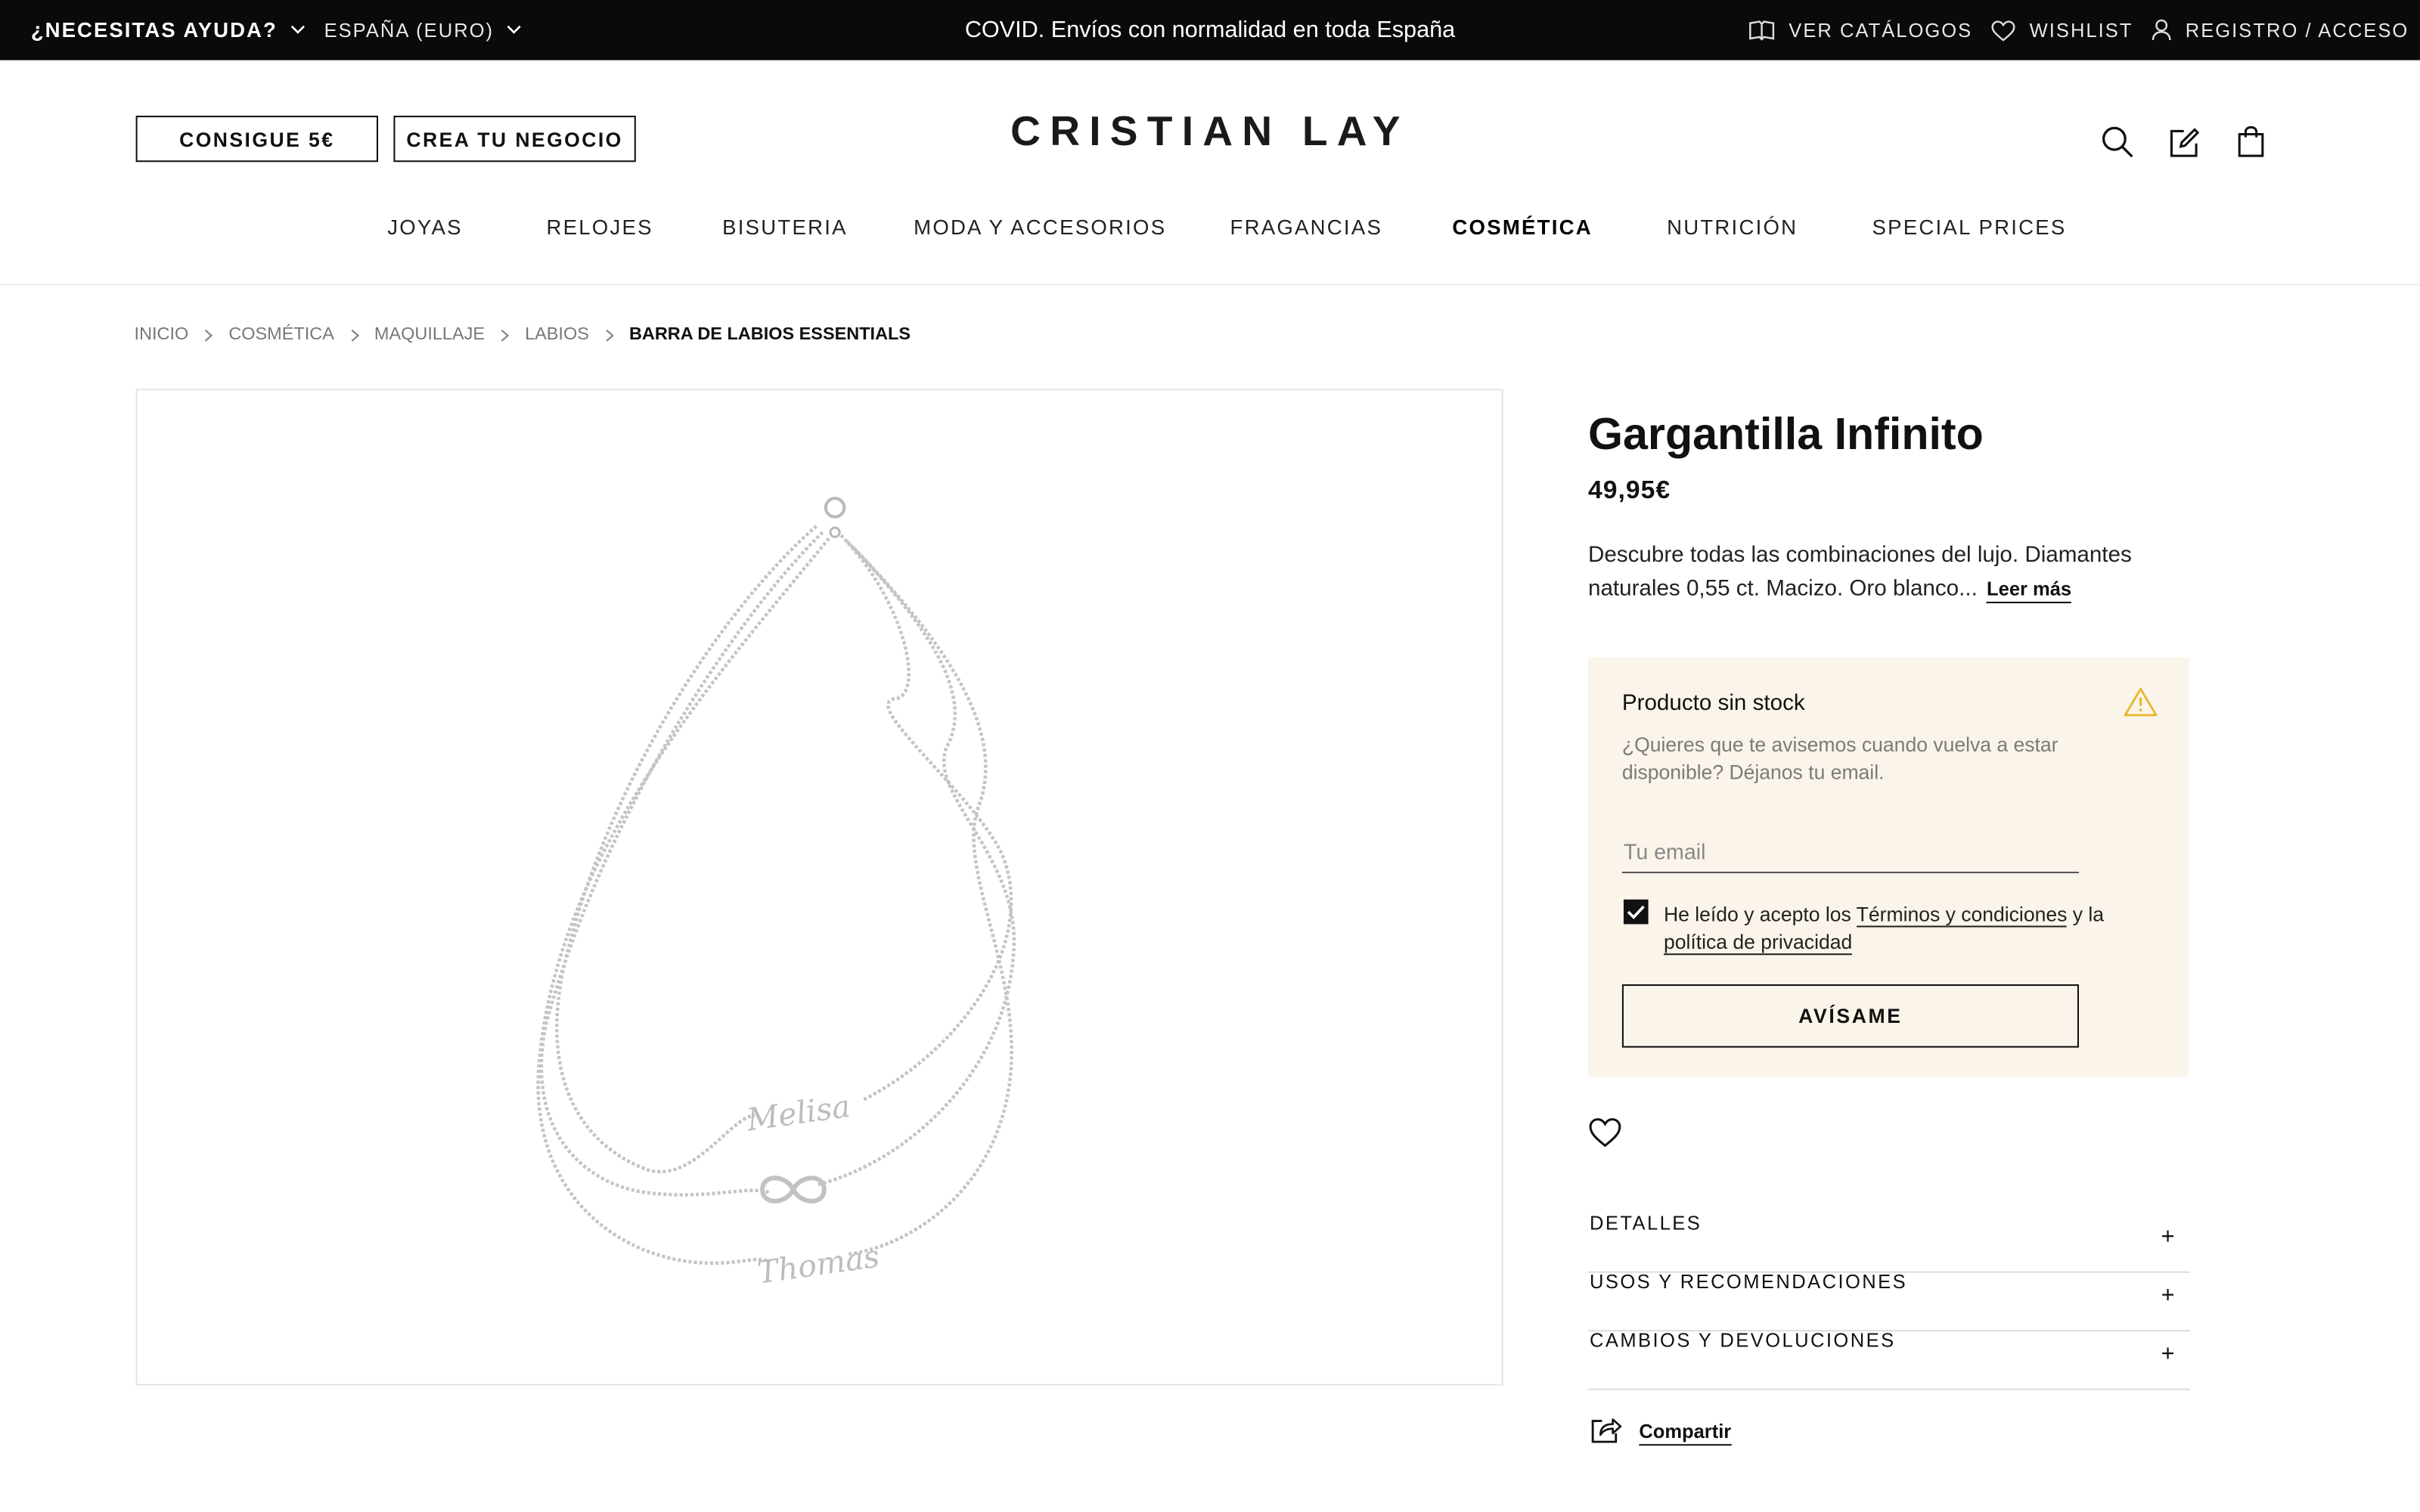 The width and height of the screenshot is (2420, 1512). What do you see at coordinates (1969, 228) in the screenshot?
I see `nav-item-special-prices: SPECIAL PRICES` at bounding box center [1969, 228].